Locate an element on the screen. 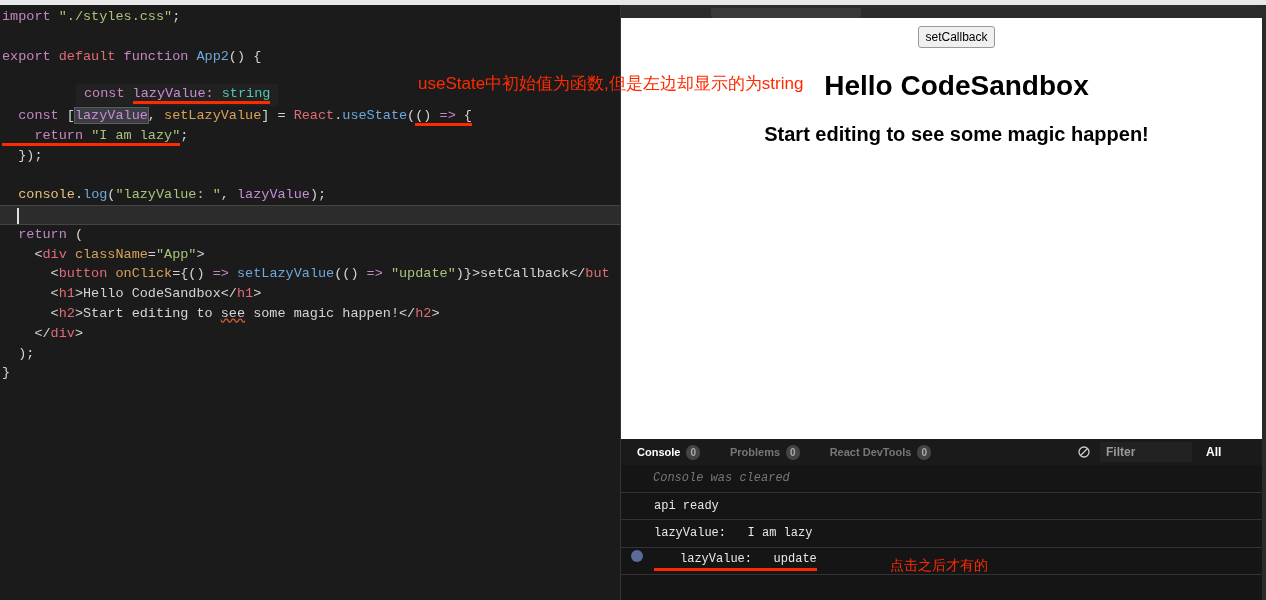 This screenshot has height=600, width=1266. code-token: >Hello CodeSandbox</ is located at coordinates (155, 294).